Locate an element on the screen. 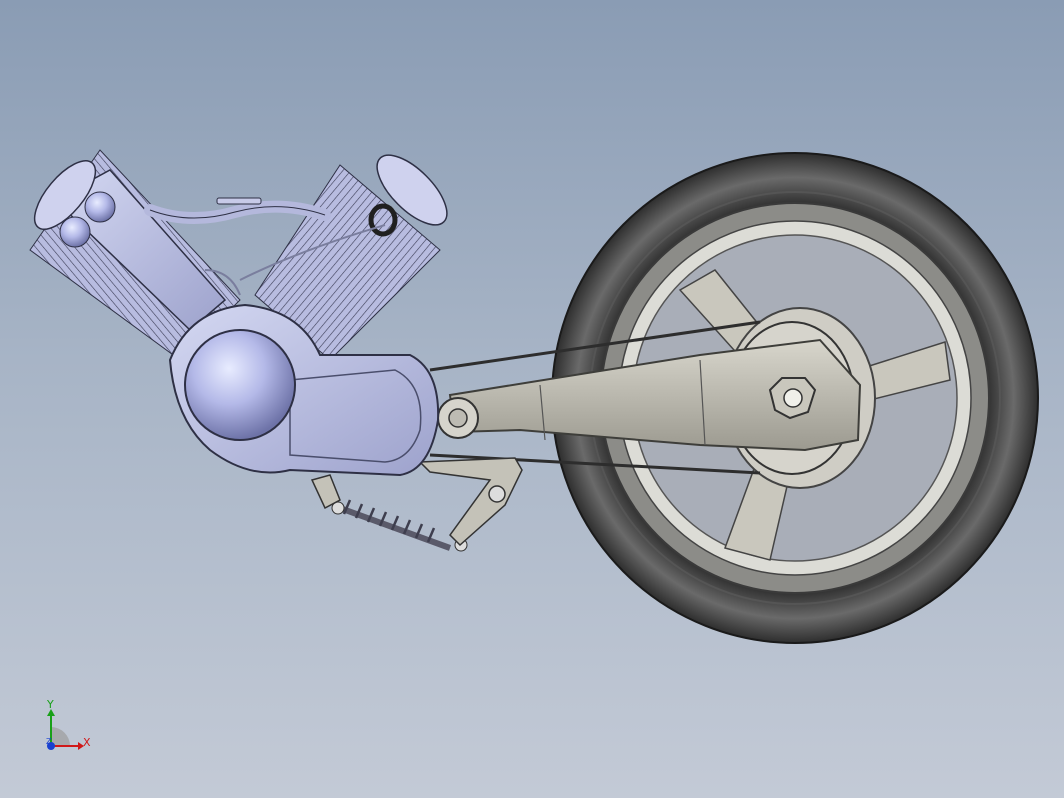 This screenshot has width=1064, height=798. coordinate-triad is located at coordinates (65, 729).